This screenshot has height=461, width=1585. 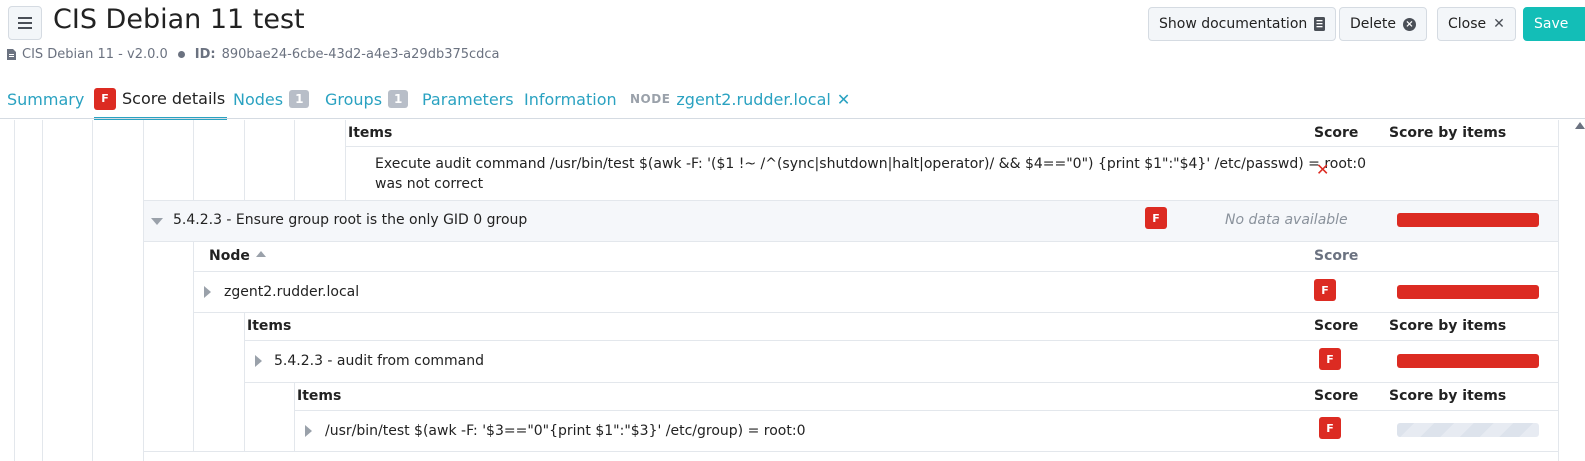 What do you see at coordinates (1409, 24) in the screenshot?
I see `circle-x-icon: ×` at bounding box center [1409, 24].